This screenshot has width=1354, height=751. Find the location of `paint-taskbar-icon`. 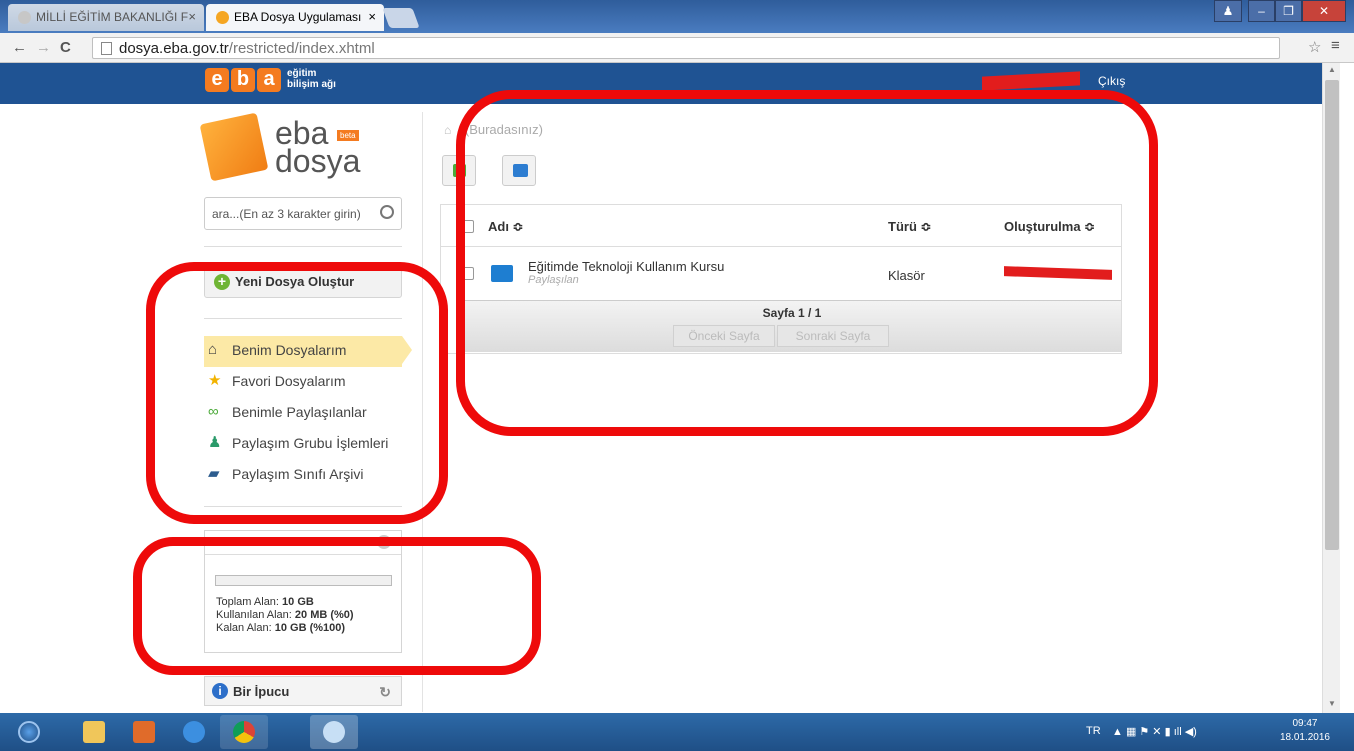

paint-taskbar-icon is located at coordinates (334, 732).